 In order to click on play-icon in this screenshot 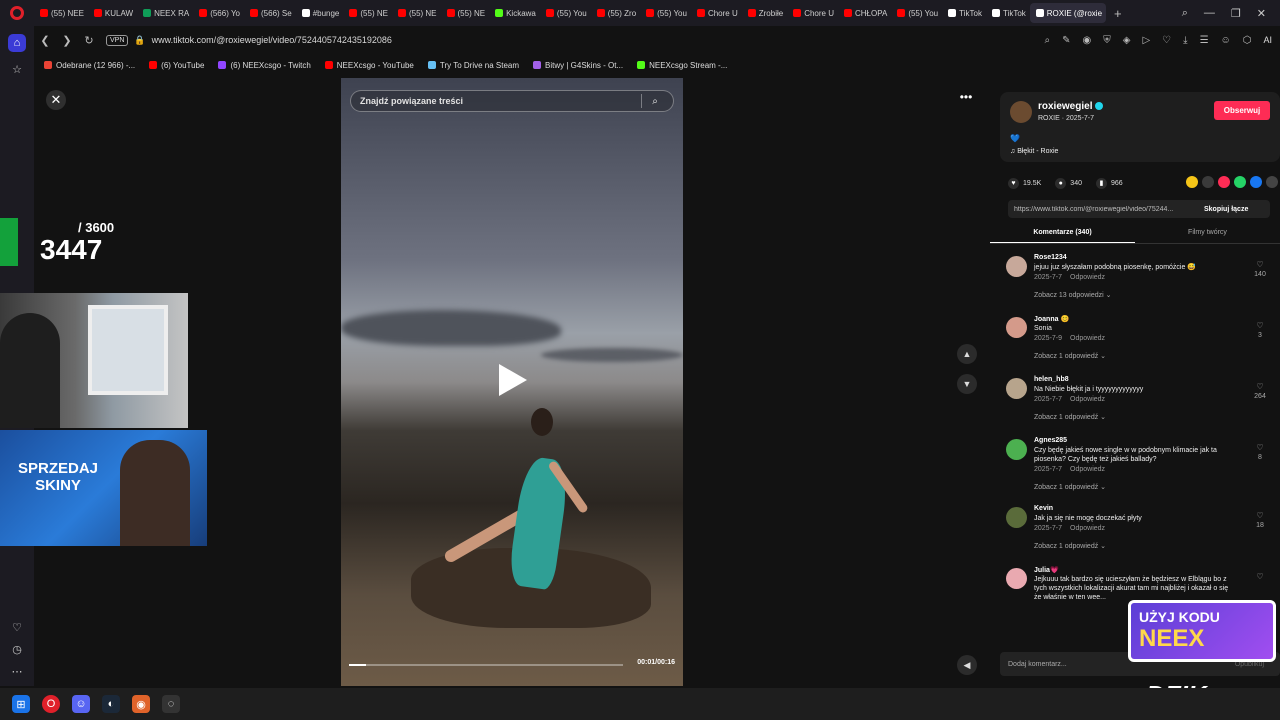, I will do `click(513, 380)`.